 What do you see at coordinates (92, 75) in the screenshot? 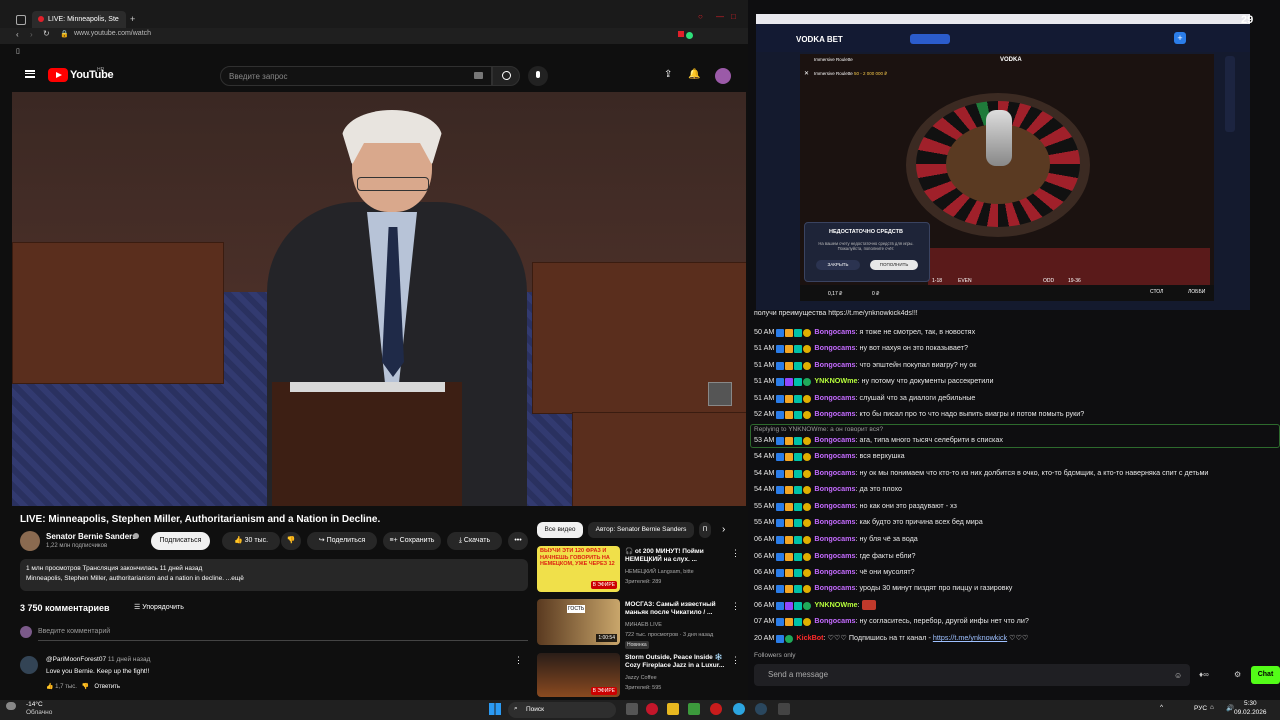
I see `youtube-logo-text: YouTube` at bounding box center [92, 75].